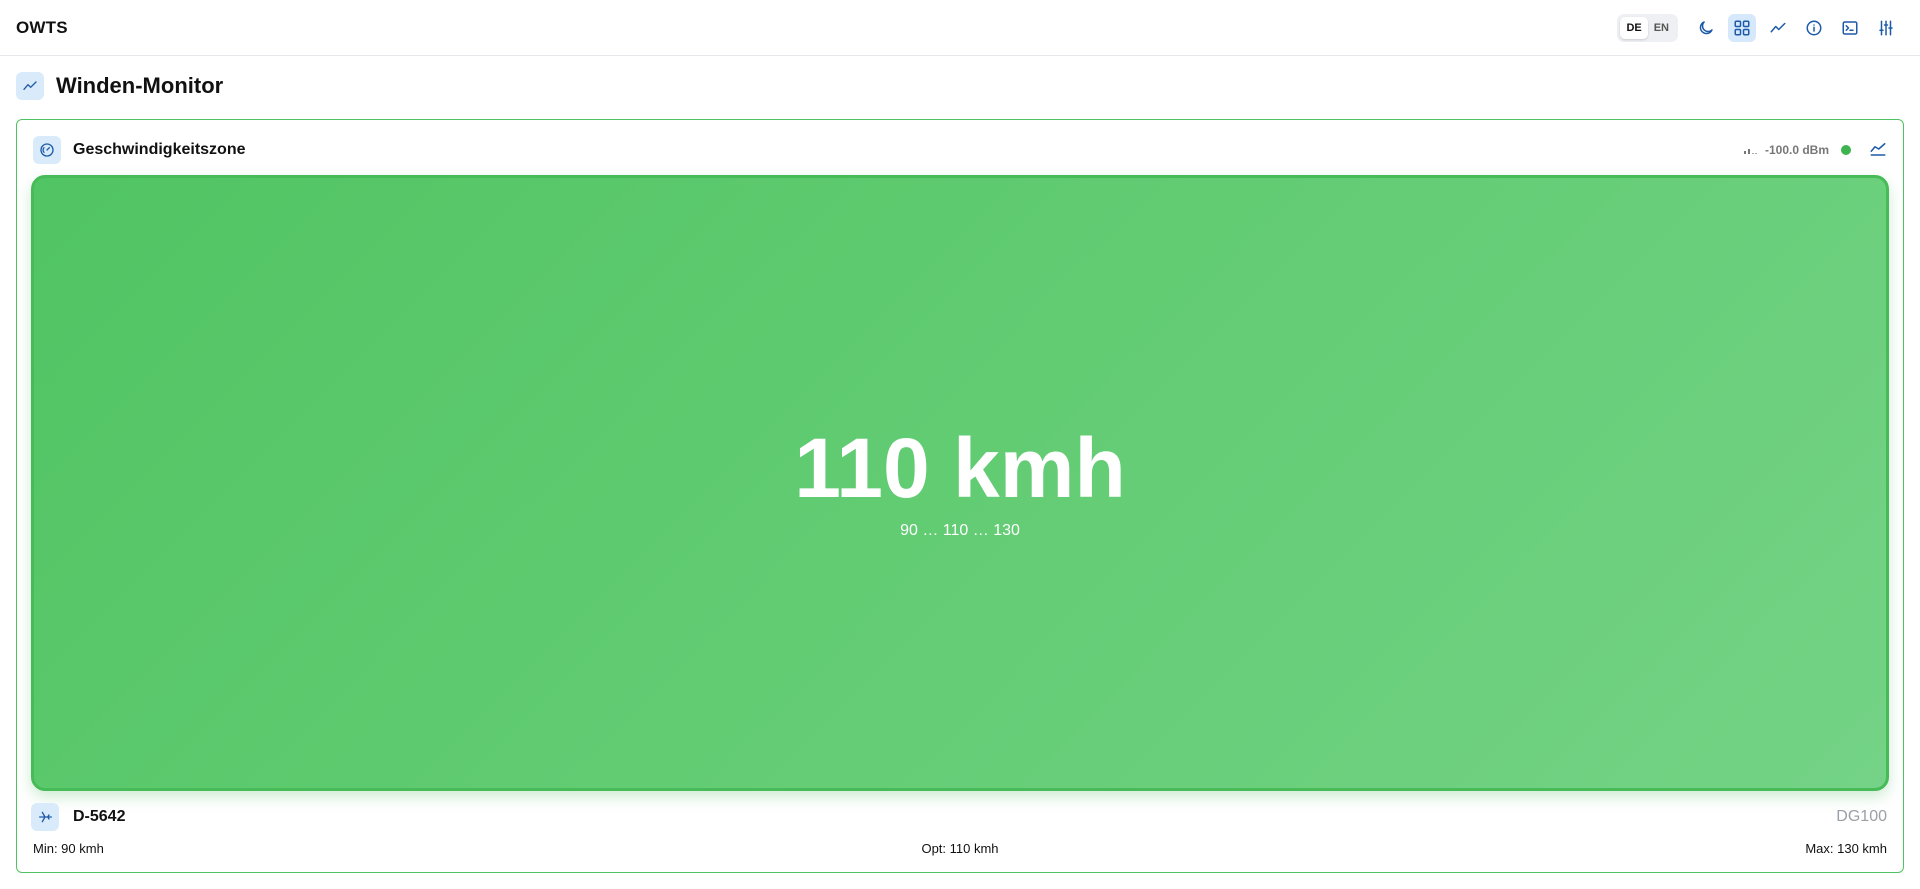  I want to click on language-de-button: DE, so click(1634, 27).